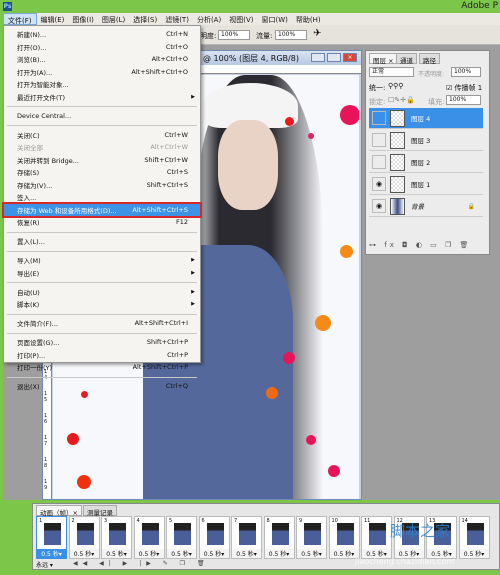  What do you see at coordinates (145, 19) in the screenshot?
I see `menubar-item-4: 选择(S)` at bounding box center [145, 19].